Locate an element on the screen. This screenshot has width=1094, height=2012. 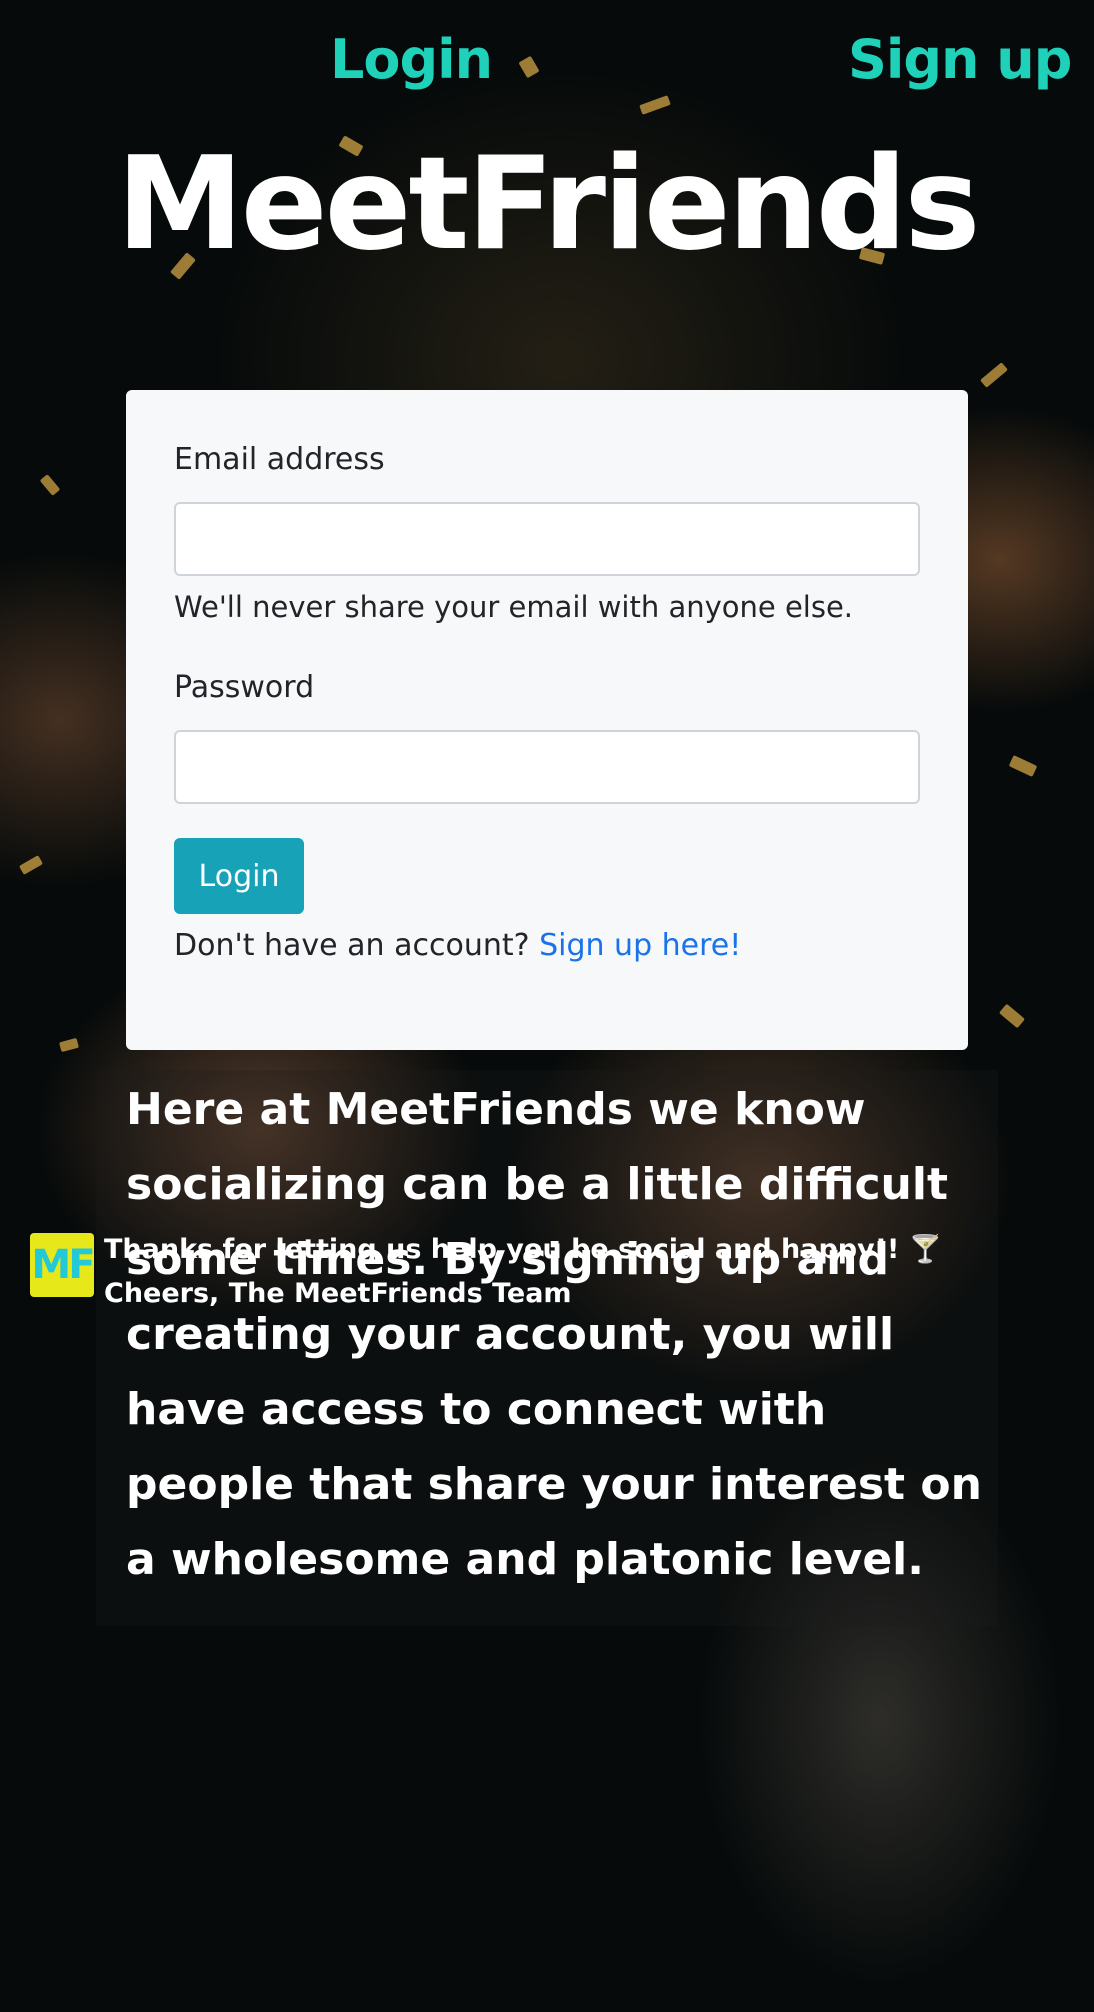
signup-prompt-text: Don't have an account? is located at coordinates (357, 945).